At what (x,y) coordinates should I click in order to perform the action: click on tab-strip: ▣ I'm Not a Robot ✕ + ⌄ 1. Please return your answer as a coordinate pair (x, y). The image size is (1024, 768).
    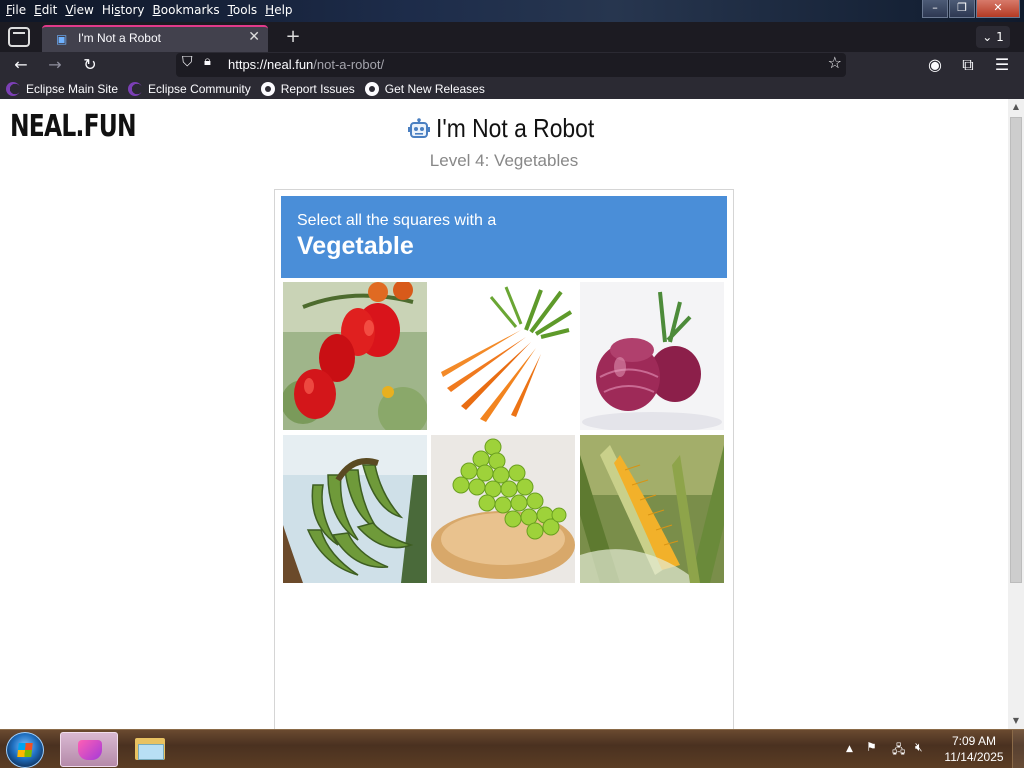
    Looking at the image, I should click on (512, 37).